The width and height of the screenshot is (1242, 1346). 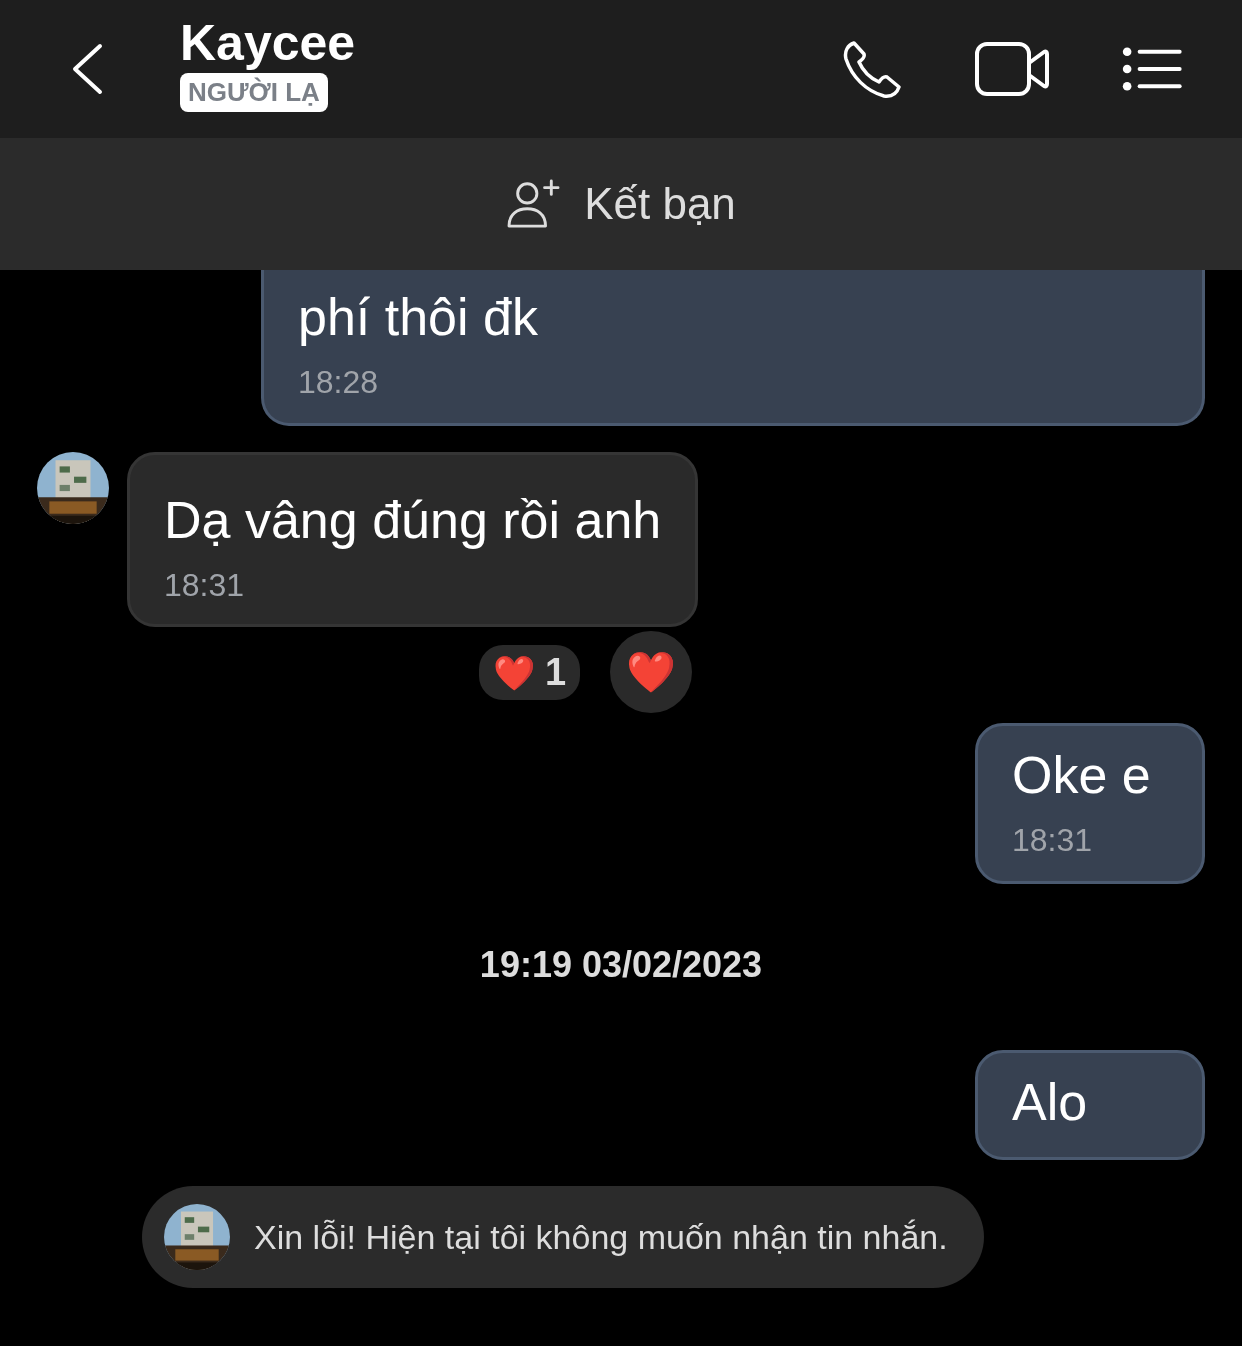 I want to click on message-text: phí thôi đk, so click(x=418, y=317).